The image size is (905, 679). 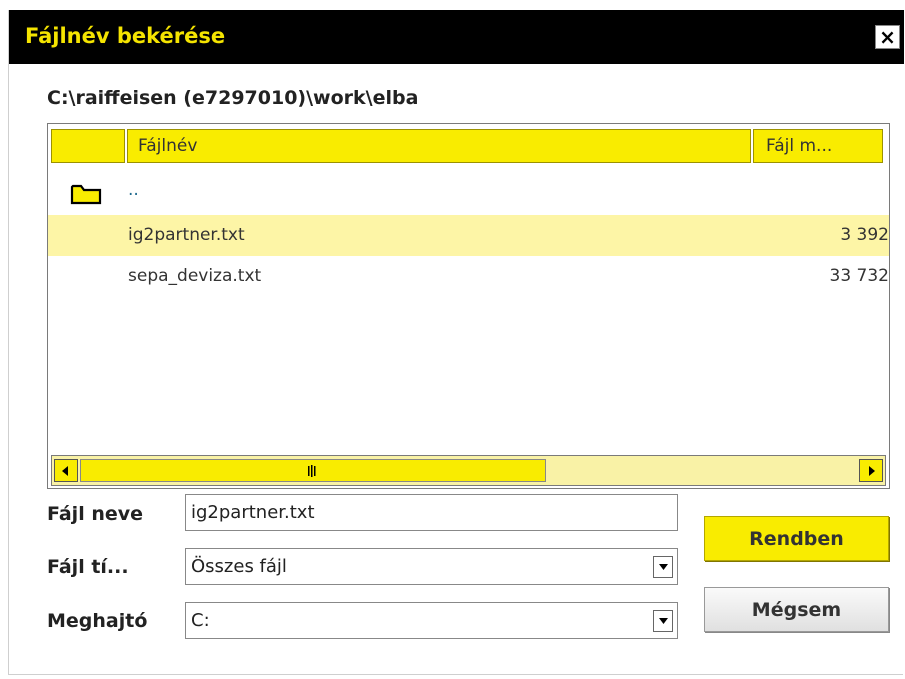 I want to click on grip-icon, so click(x=312, y=471).